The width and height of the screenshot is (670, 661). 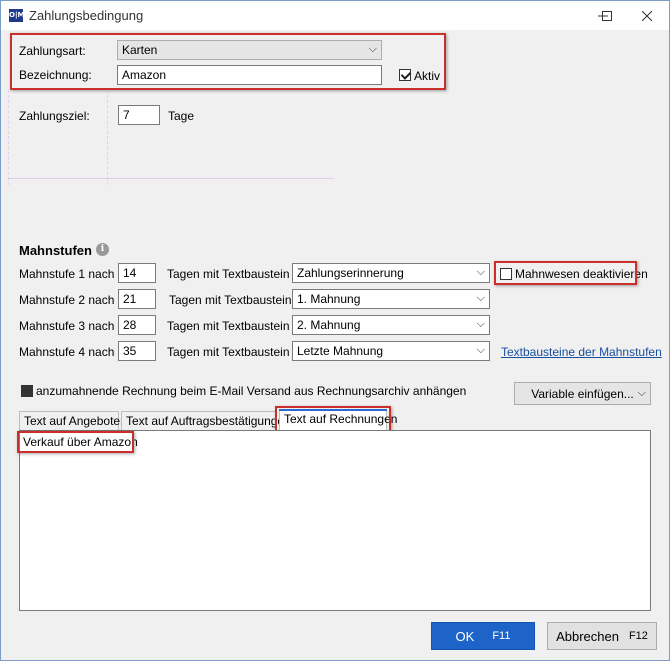 I want to click on attach-checkbox, so click(x=27, y=391).